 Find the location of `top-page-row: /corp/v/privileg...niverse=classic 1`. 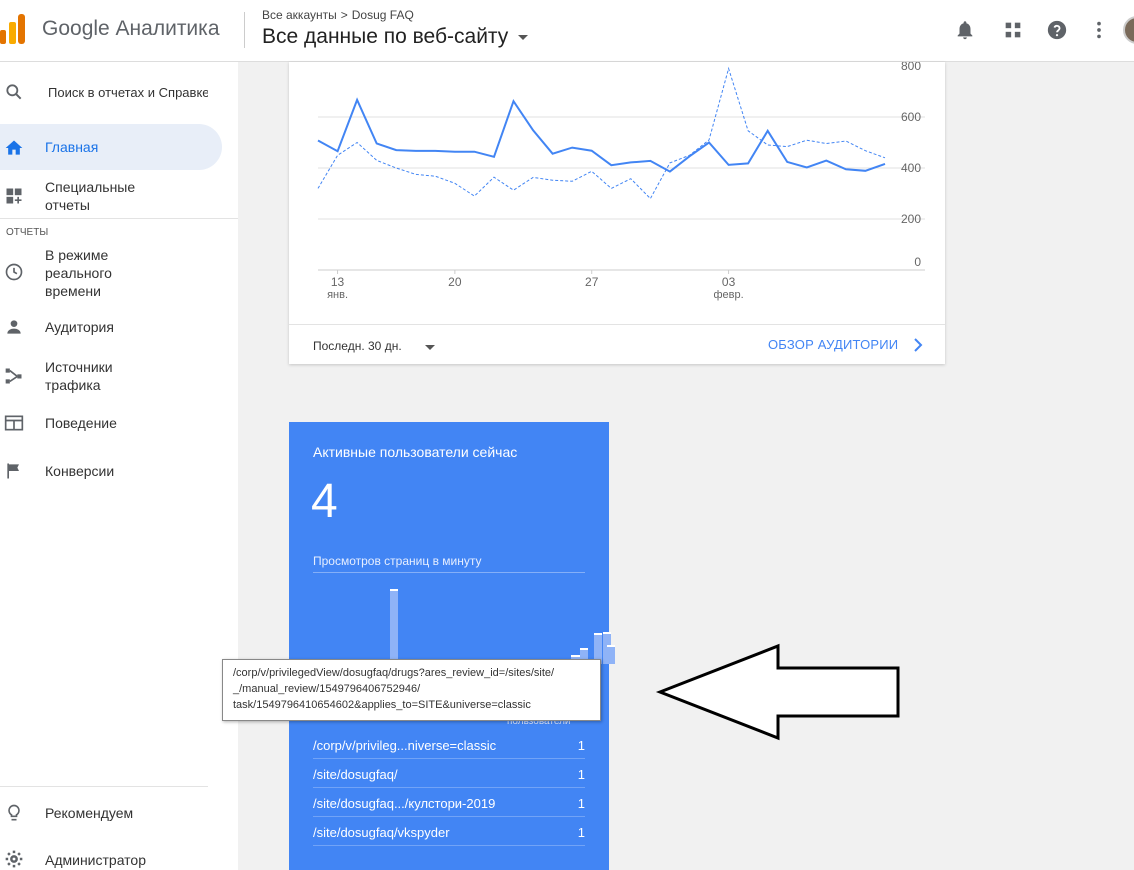

top-page-row: /corp/v/privileg...niverse=classic 1 is located at coordinates (449, 744).